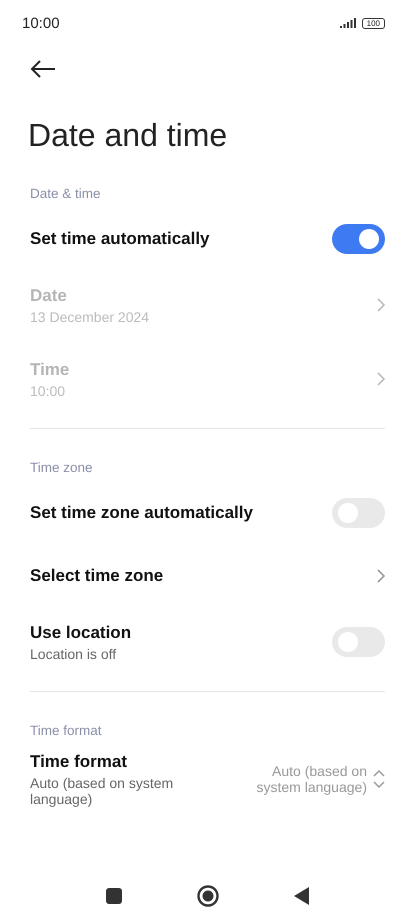  What do you see at coordinates (207, 575) in the screenshot?
I see `setting-row: Select time zone` at bounding box center [207, 575].